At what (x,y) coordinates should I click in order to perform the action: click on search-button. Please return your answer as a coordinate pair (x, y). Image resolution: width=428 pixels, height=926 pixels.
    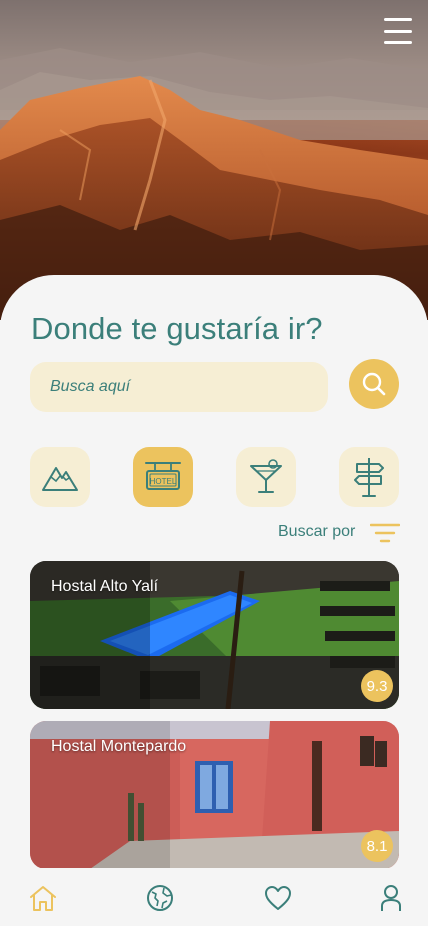
    Looking at the image, I should click on (374, 384).